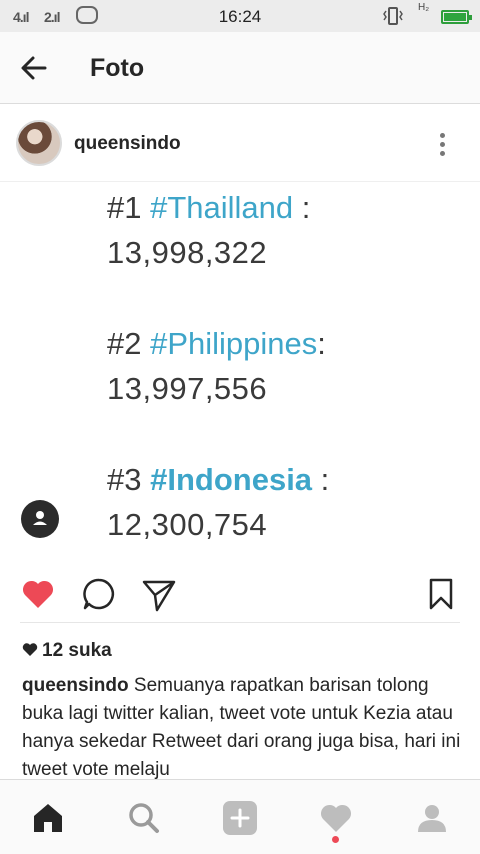  I want to click on network-type-label: H₂, so click(424, 7).